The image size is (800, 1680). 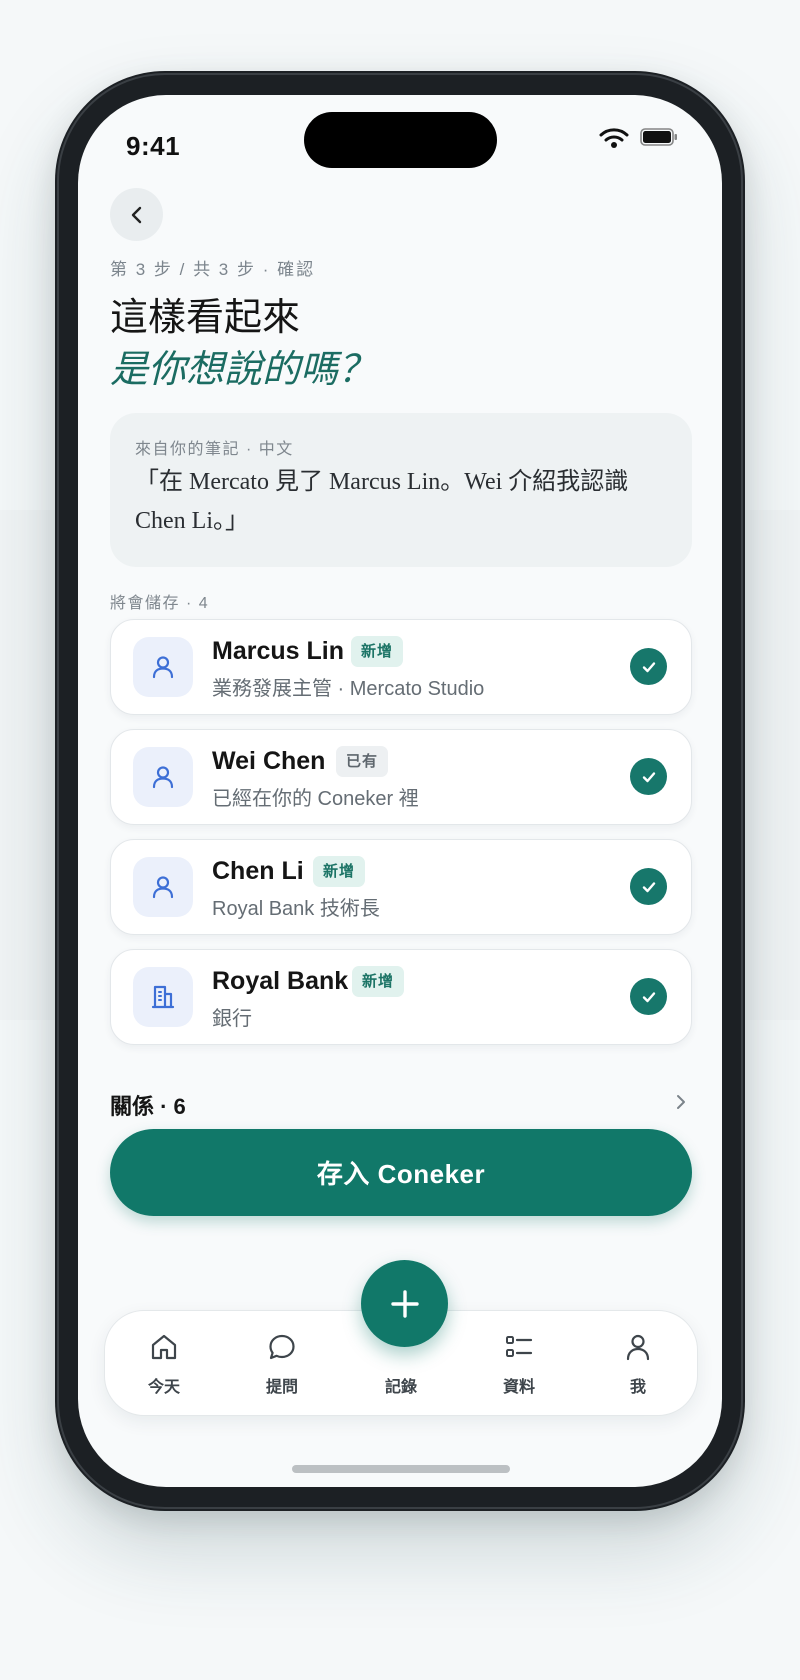 What do you see at coordinates (282, 1347) in the screenshot?
I see `chat-bubble-icon` at bounding box center [282, 1347].